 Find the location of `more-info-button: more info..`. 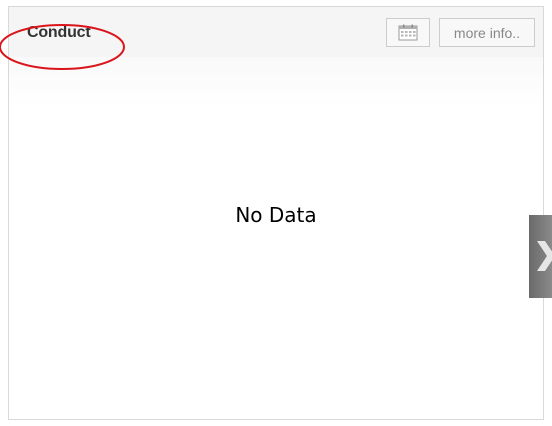

more-info-button: more info.. is located at coordinates (487, 32).